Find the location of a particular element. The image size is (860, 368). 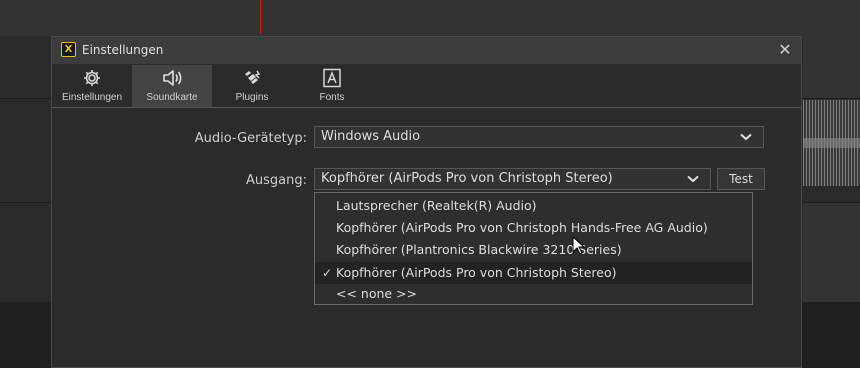

tab-einstellungen: Einstellungen is located at coordinates (92, 86).